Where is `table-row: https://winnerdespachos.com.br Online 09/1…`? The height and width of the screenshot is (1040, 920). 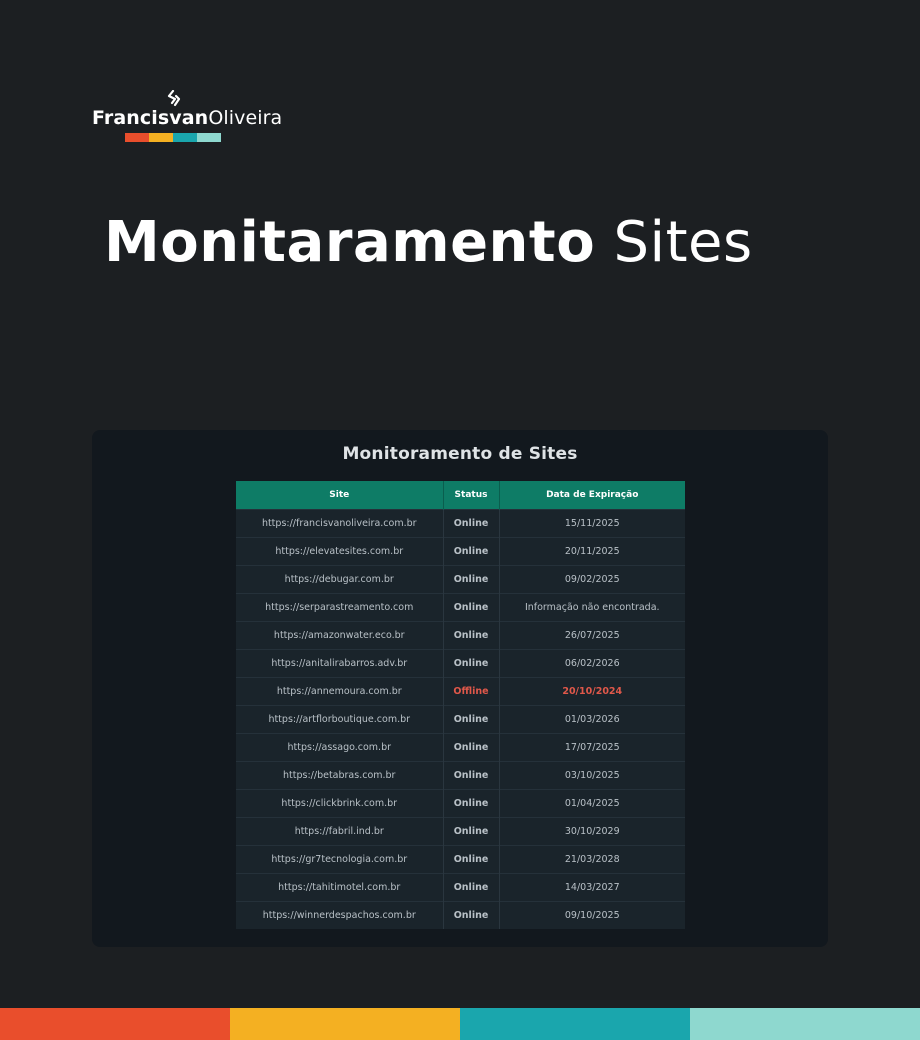
table-row: https://winnerdespachos.com.br Online 09/1… is located at coordinates (460, 915).